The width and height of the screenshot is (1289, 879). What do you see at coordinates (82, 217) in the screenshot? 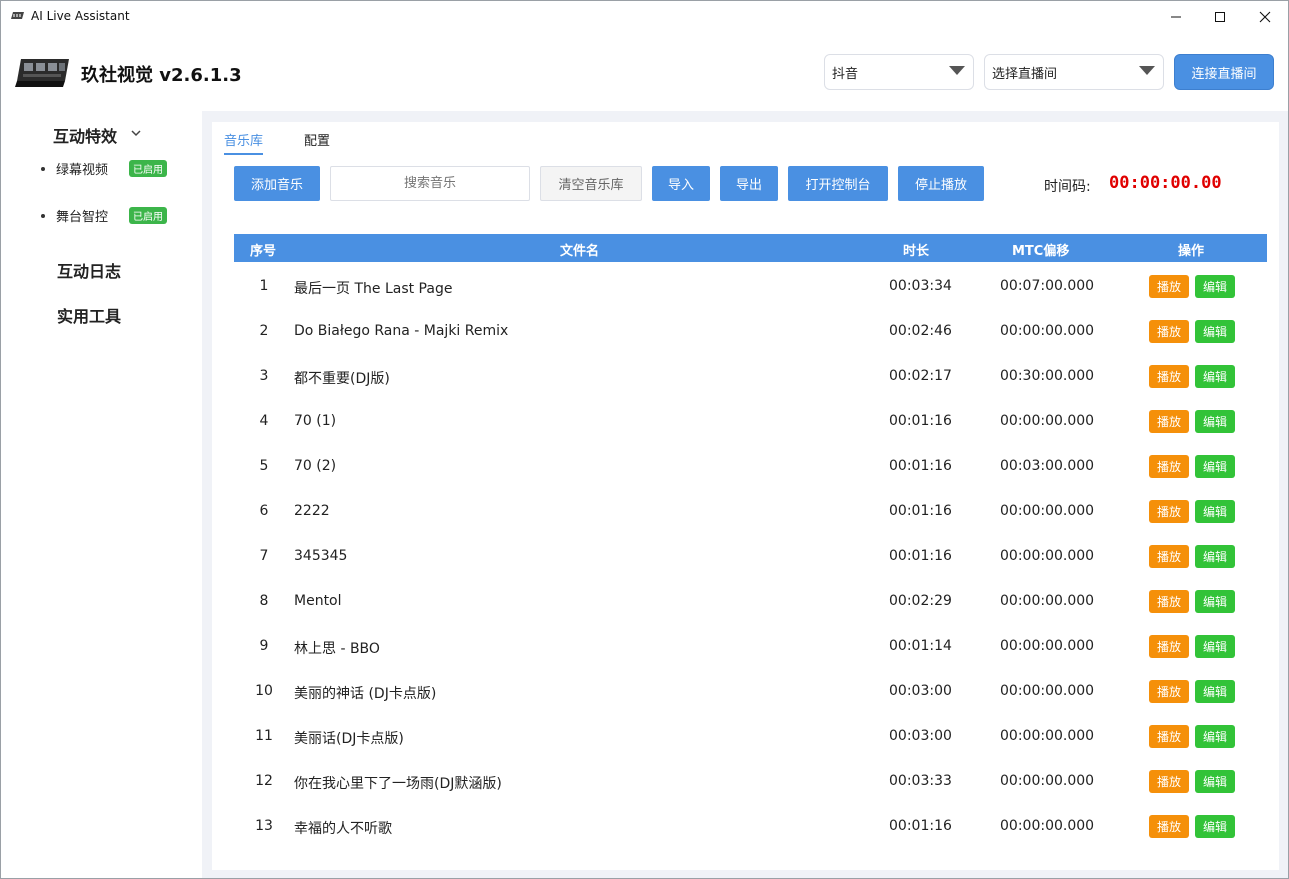
I see `sidebar-item-label: 舞台智控` at bounding box center [82, 217].